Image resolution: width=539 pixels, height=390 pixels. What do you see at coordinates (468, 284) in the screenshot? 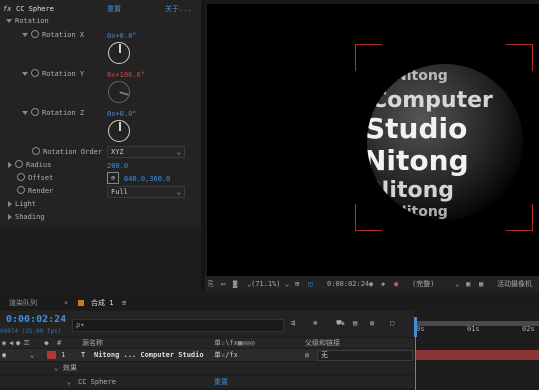
I see `region-icon: ▣` at bounding box center [468, 284].